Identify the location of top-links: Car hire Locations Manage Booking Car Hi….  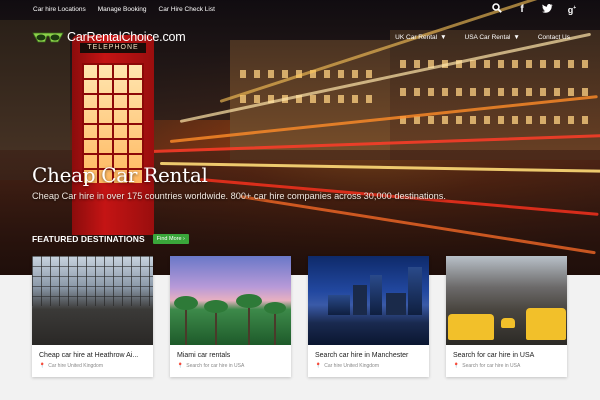
(124, 9).